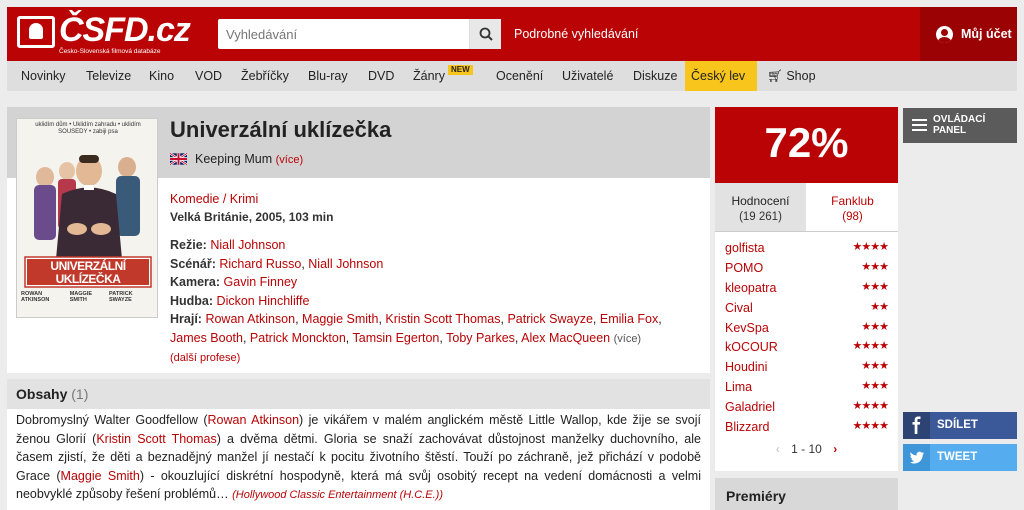 Image resolution: width=1024 pixels, height=510 pixels. Describe the element at coordinates (460, 70) in the screenshot. I see `new-badge: NEW` at that location.